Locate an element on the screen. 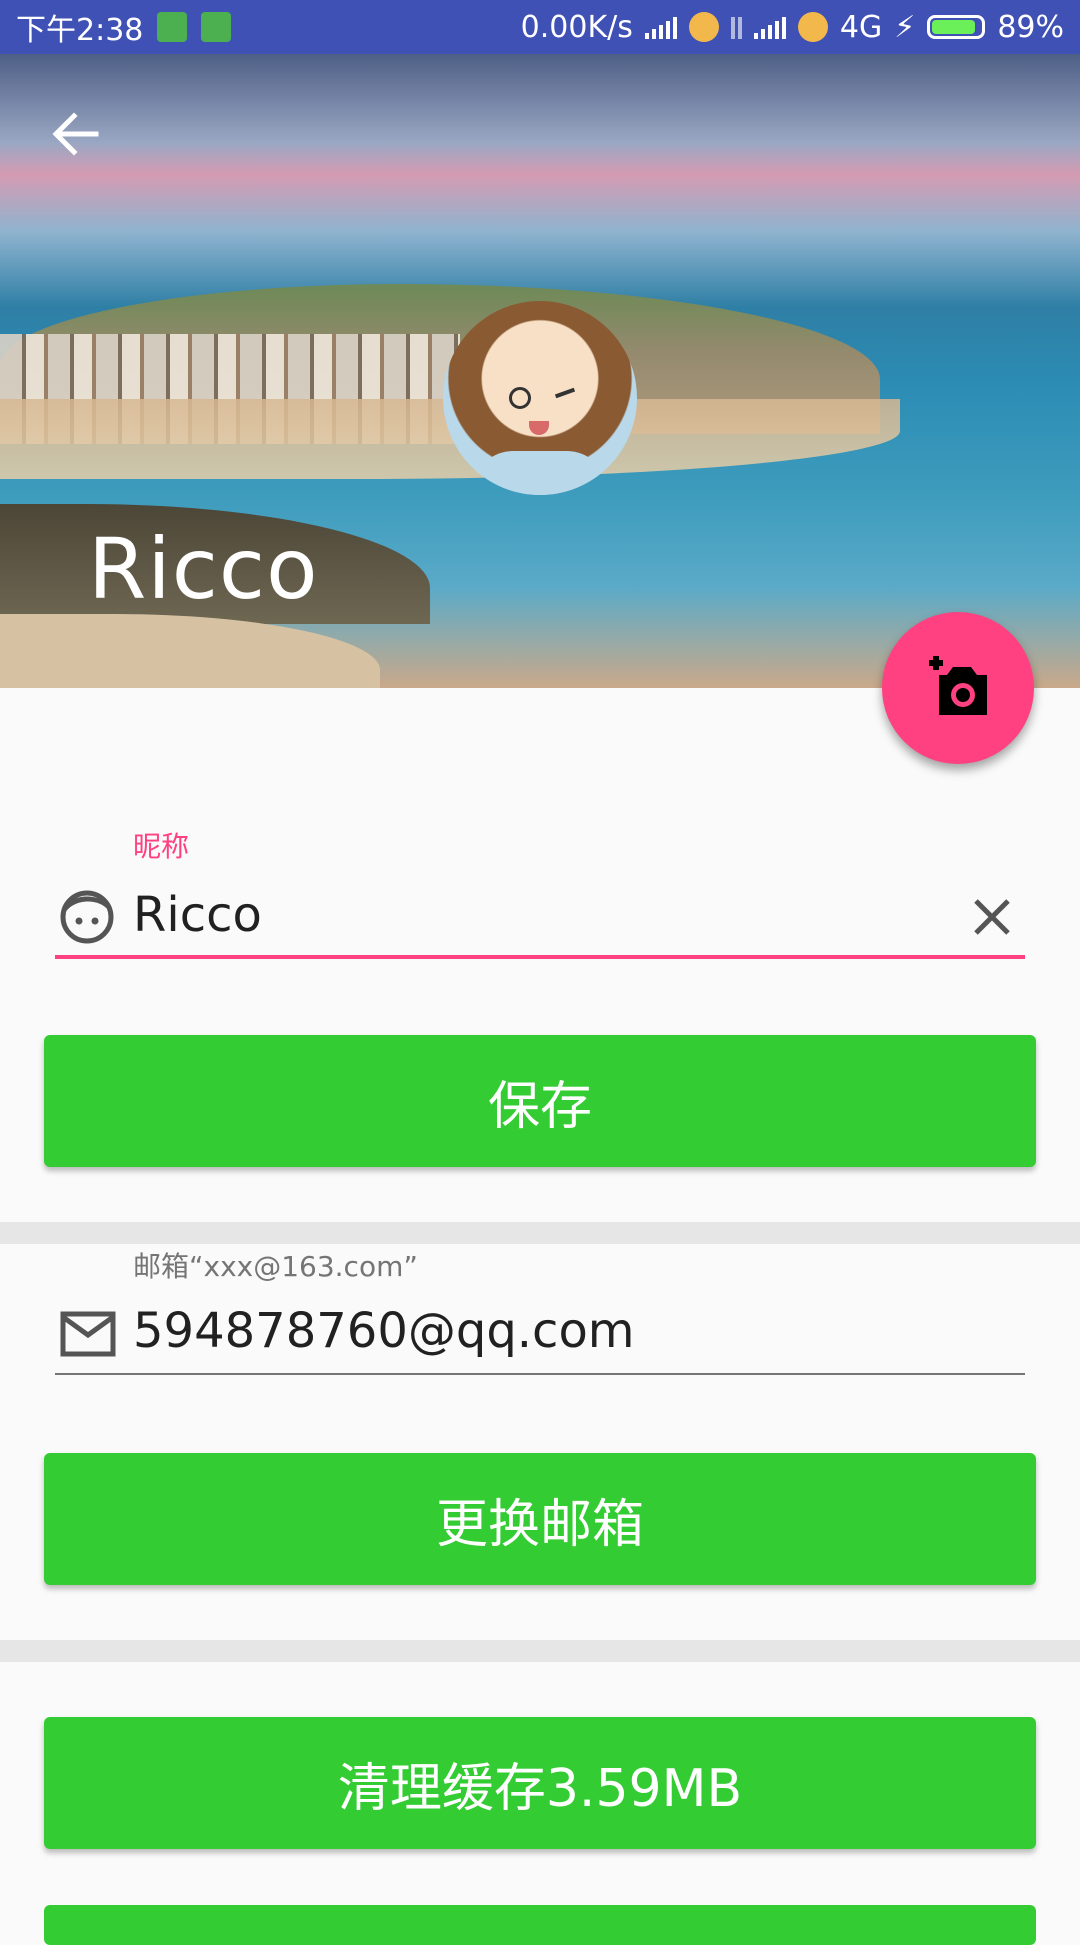 The height and width of the screenshot is (1945, 1080). network-type: 4G is located at coordinates (861, 27).